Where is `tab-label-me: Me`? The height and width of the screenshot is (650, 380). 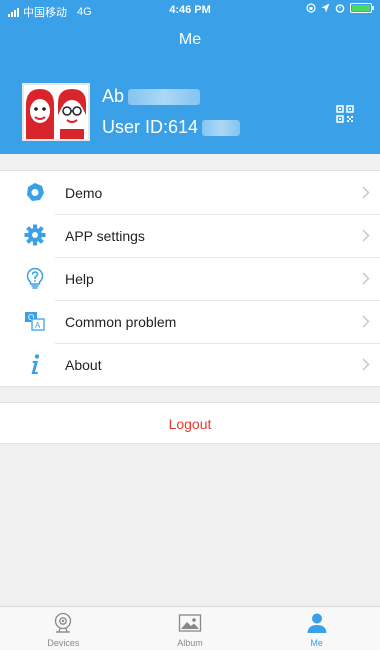
tab-label-me: Me is located at coordinates (316, 643).